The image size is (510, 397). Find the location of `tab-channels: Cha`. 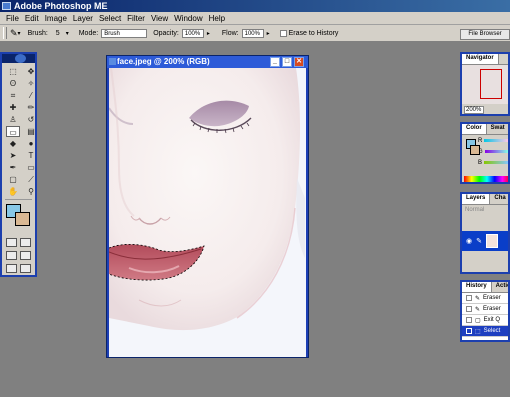

tab-channels: Cha is located at coordinates (499, 199).